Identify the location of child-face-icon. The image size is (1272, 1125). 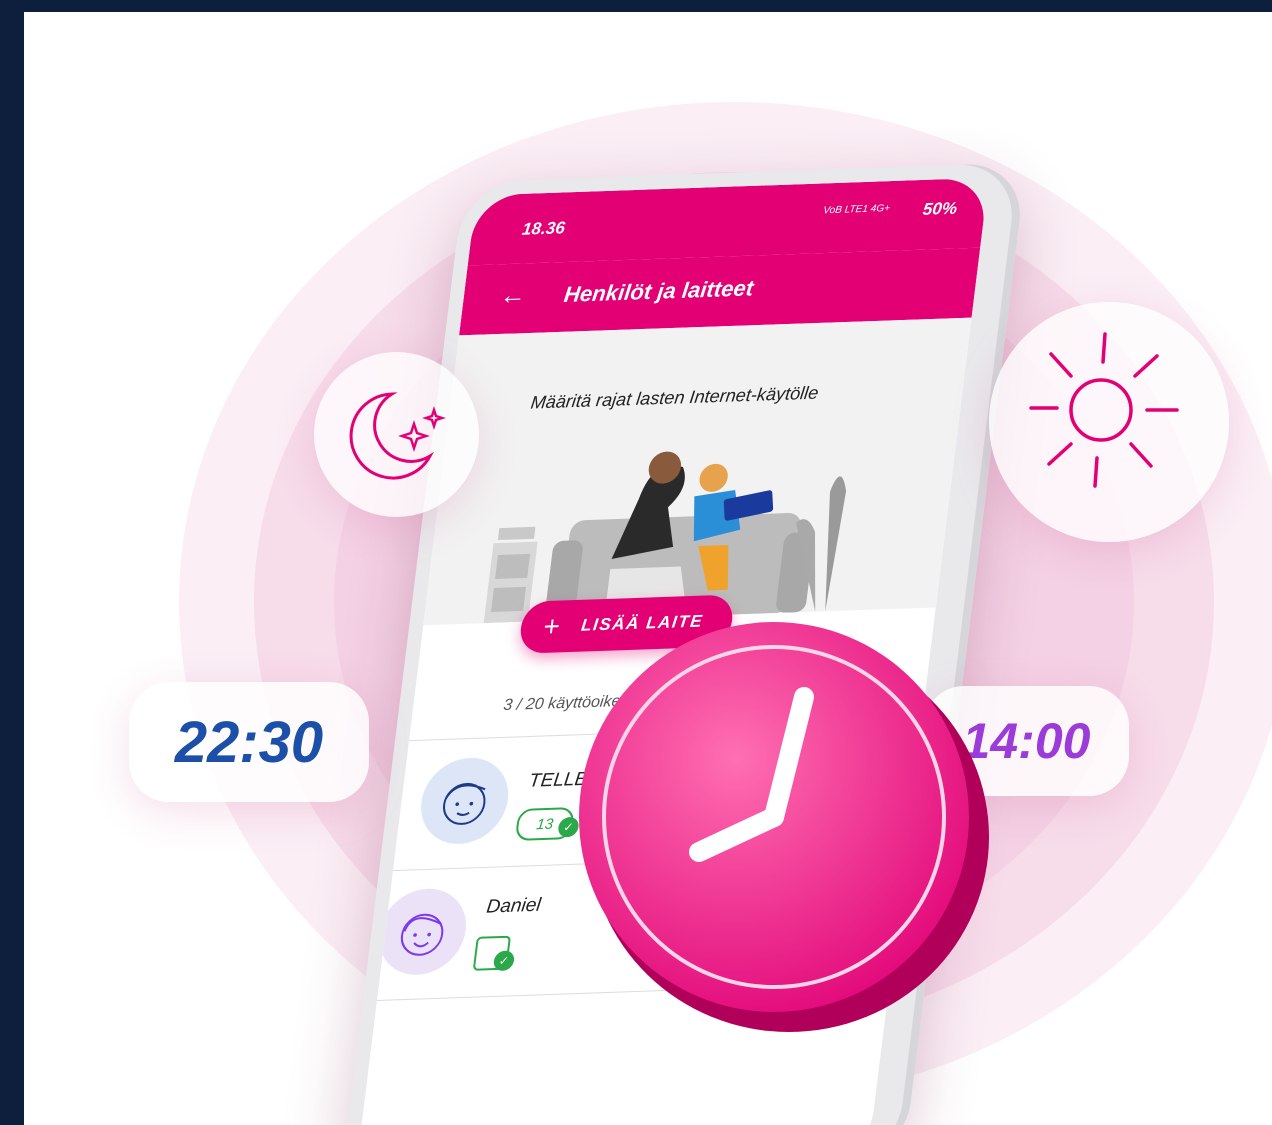
(422, 934).